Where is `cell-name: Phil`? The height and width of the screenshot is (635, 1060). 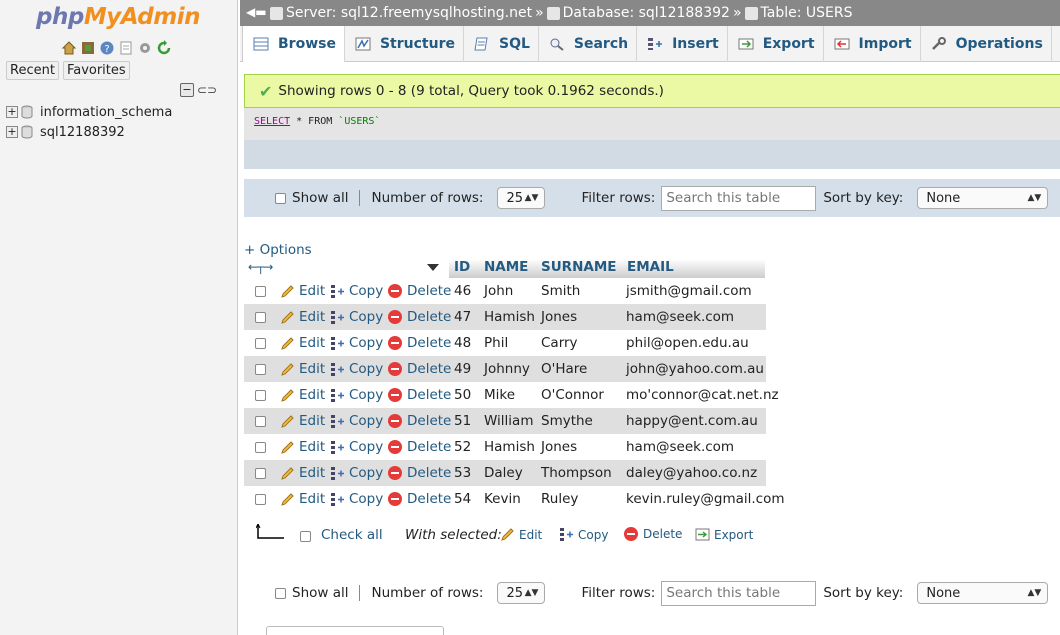 cell-name: Phil is located at coordinates (496, 343).